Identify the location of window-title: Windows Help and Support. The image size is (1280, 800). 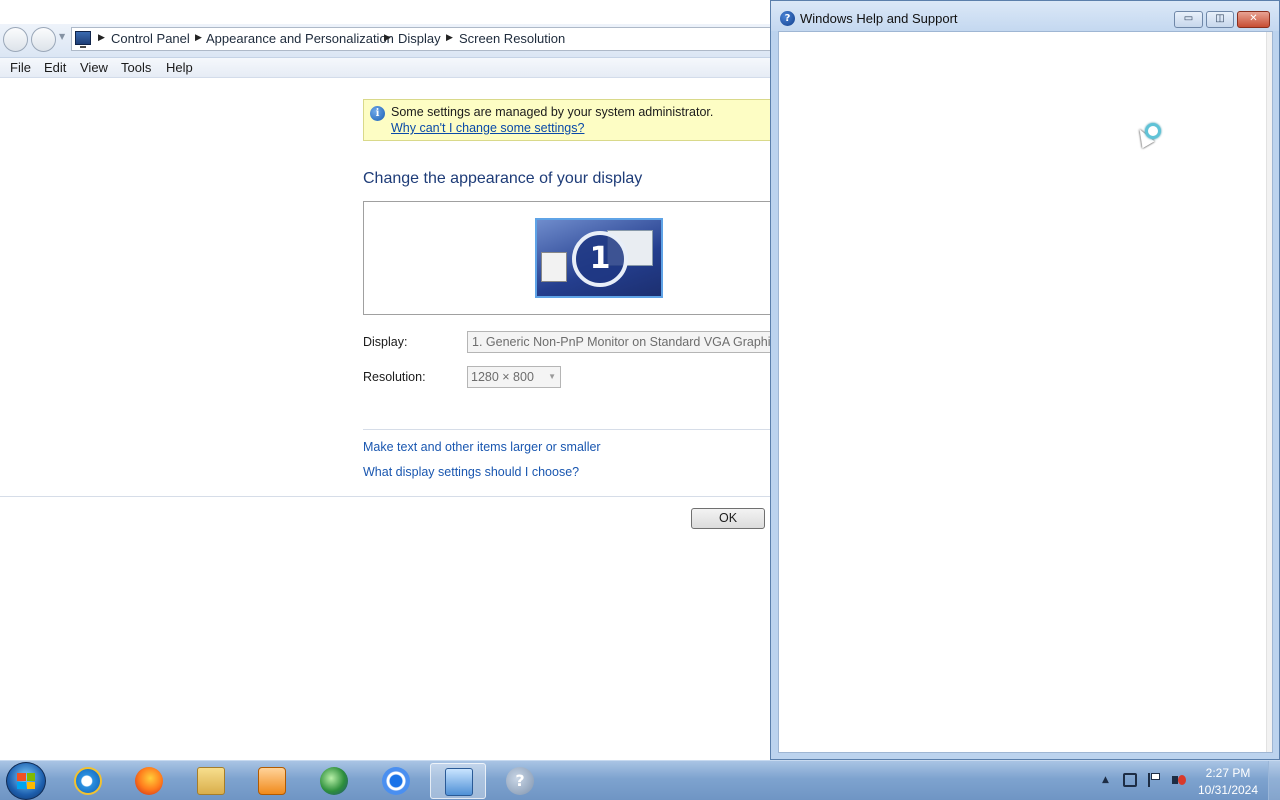
(879, 18).